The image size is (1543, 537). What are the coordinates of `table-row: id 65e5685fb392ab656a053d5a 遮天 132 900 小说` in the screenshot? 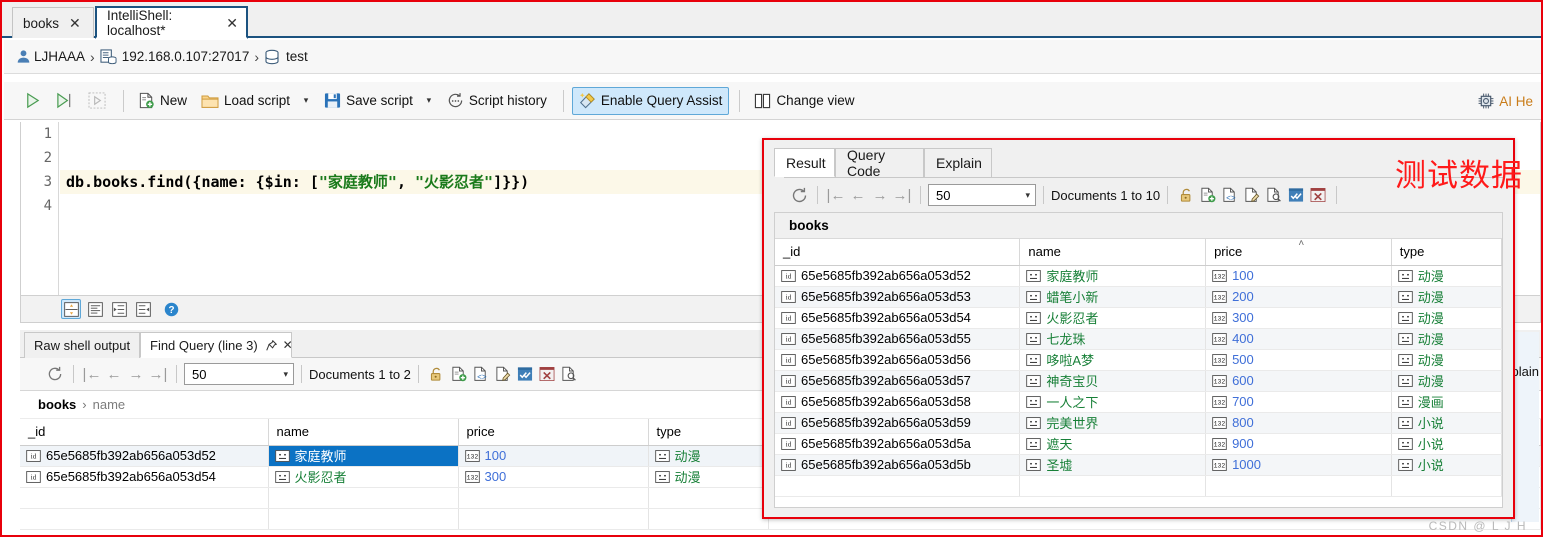 It's located at (1138, 444).